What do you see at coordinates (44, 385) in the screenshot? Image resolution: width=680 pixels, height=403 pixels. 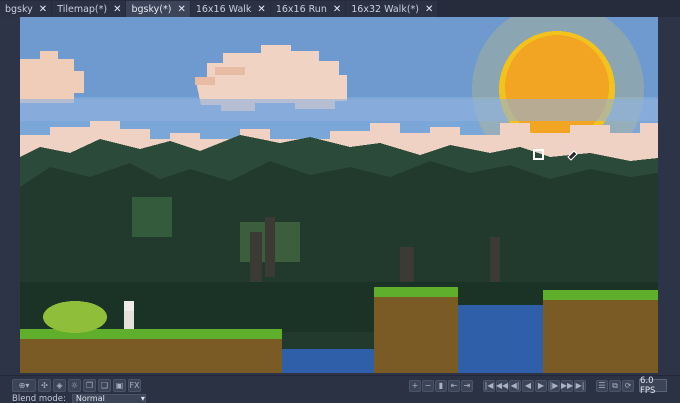 I see `move-icon: ✣` at bounding box center [44, 385].